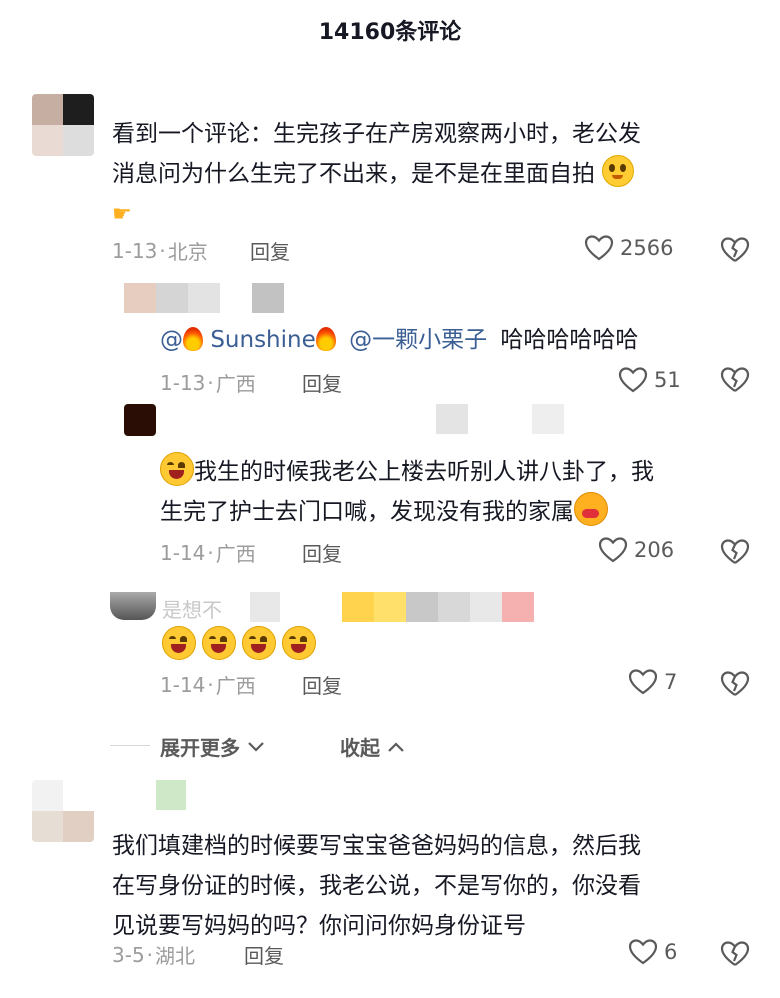  I want to click on like-count: 6, so click(671, 952).